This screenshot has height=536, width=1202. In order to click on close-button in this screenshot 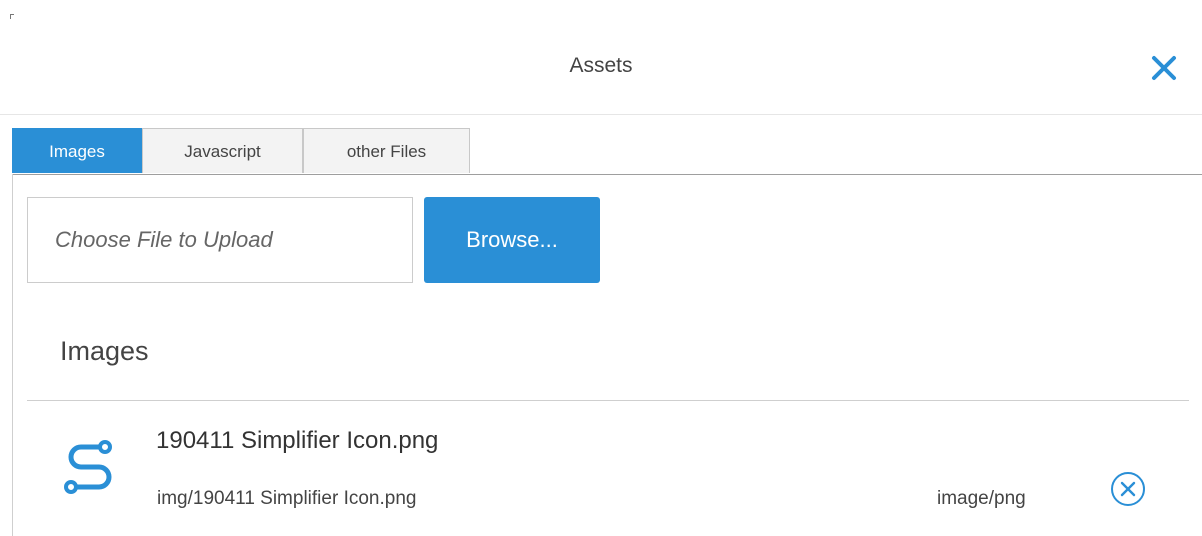, I will do `click(1164, 68)`.